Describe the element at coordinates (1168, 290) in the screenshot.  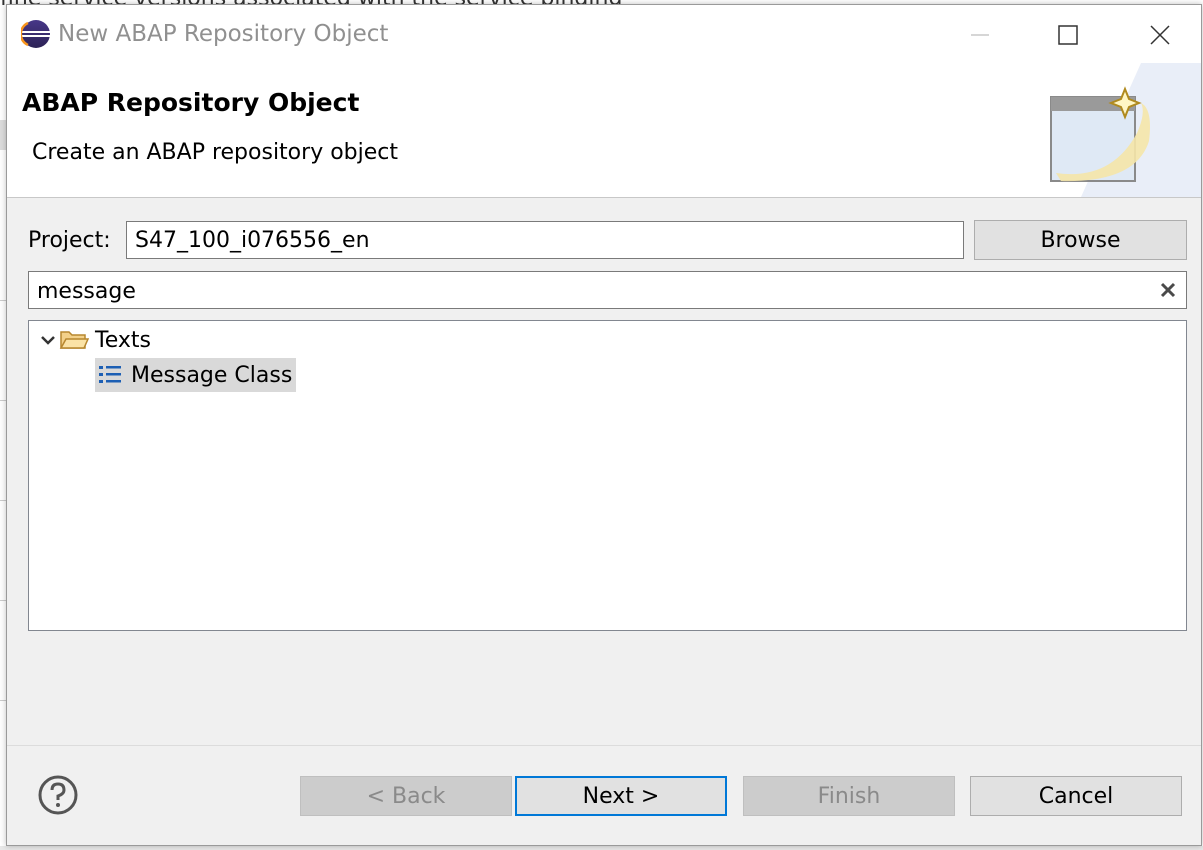
I see `clear-icon` at that location.